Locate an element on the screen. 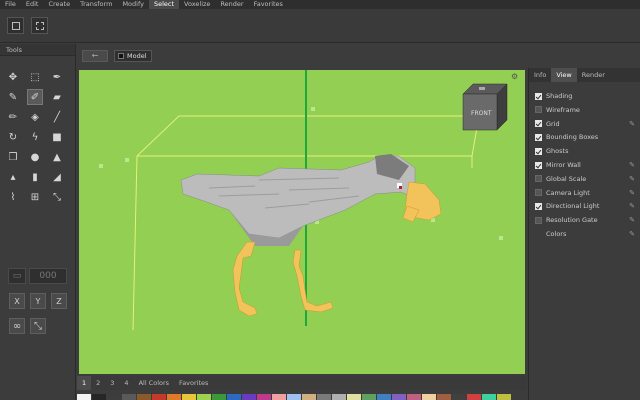 The height and width of the screenshot is (400, 640). tab-info: Info is located at coordinates (540, 75).